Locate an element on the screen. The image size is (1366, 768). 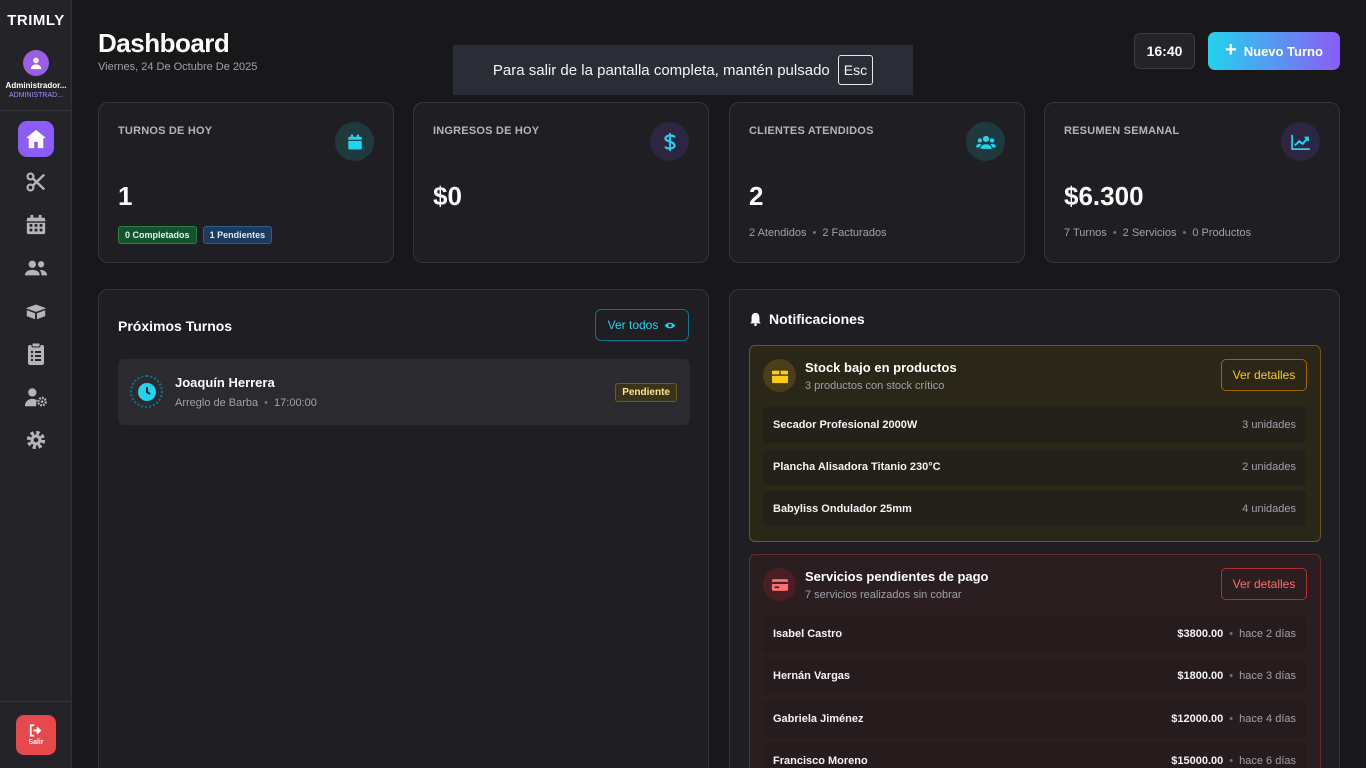
list-item: Babyliss Ondulador 25mm 4 unidades is located at coordinates (1034, 509).